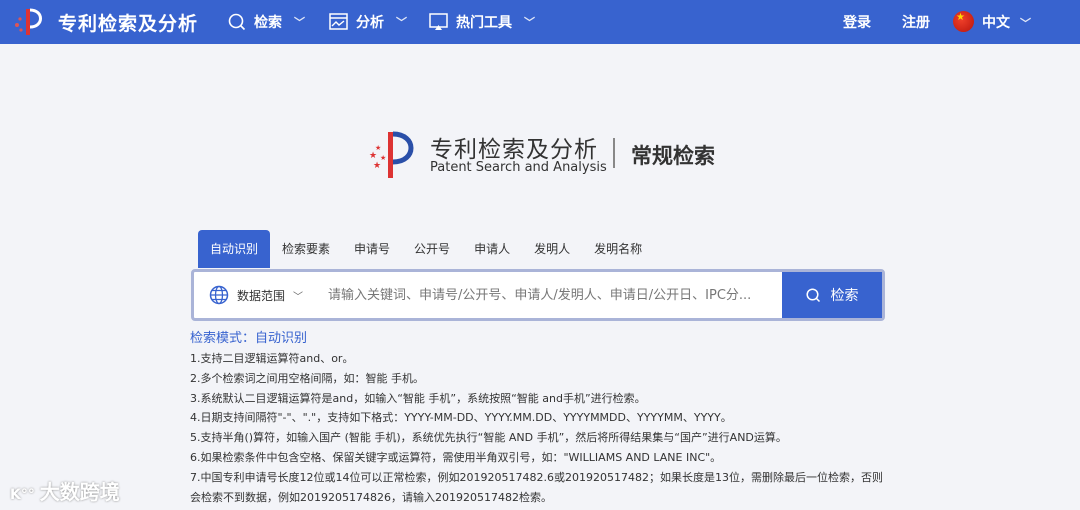  Describe the element at coordinates (261, 295) in the screenshot. I see `scope-label: 数据范围` at that location.